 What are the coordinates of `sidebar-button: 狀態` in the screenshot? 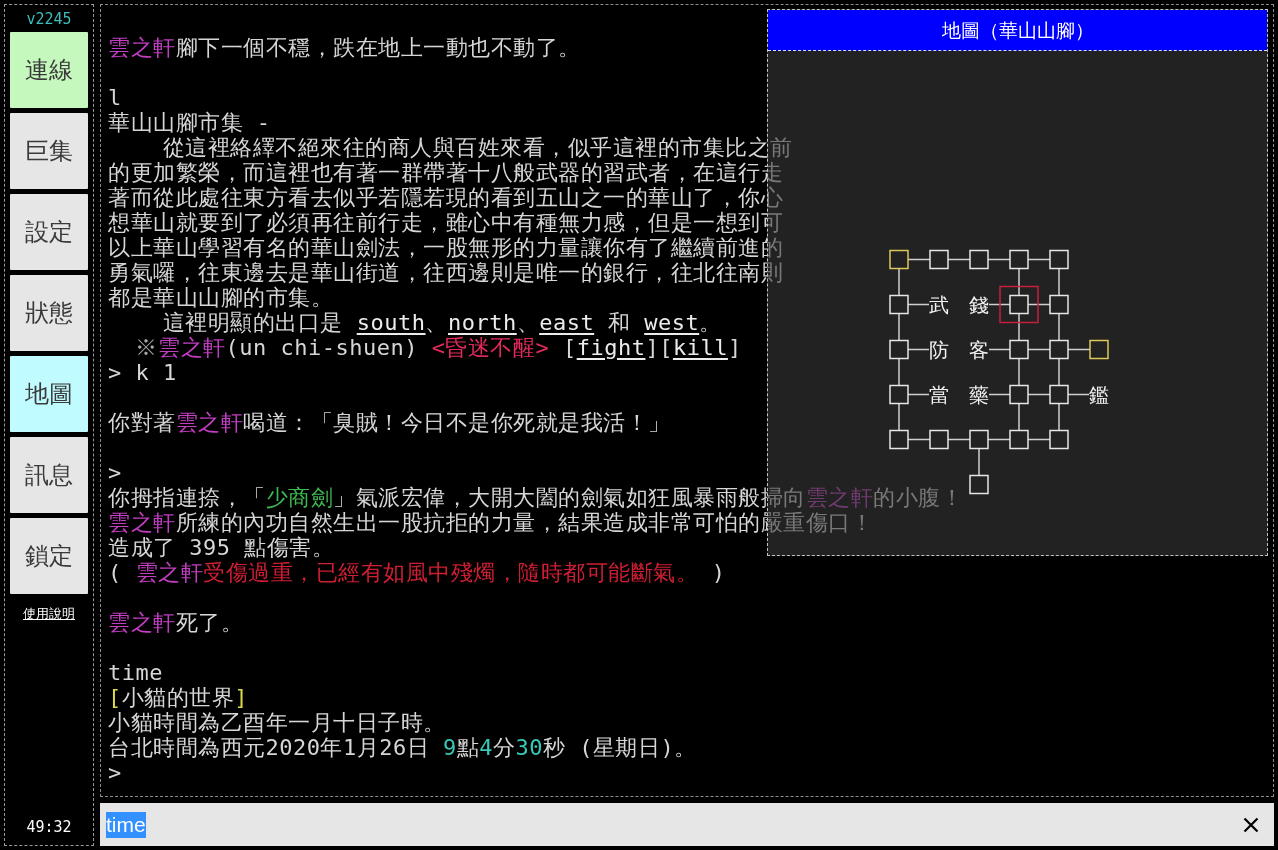 It's located at (49, 313).